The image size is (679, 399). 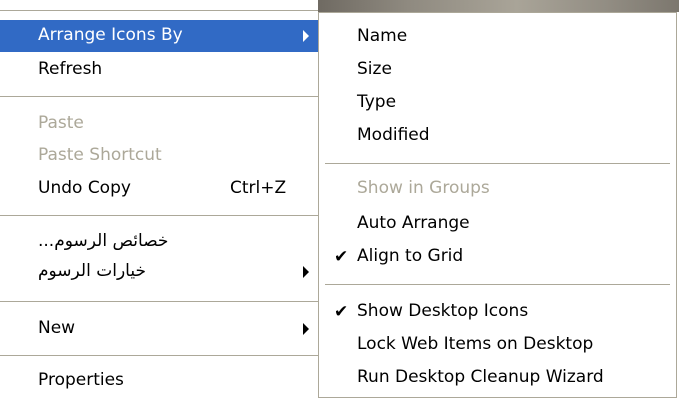 I want to click on submenu-item-desktop-cleanup-wizard: Run Desktop Cleanup Wizard, so click(x=497, y=378).